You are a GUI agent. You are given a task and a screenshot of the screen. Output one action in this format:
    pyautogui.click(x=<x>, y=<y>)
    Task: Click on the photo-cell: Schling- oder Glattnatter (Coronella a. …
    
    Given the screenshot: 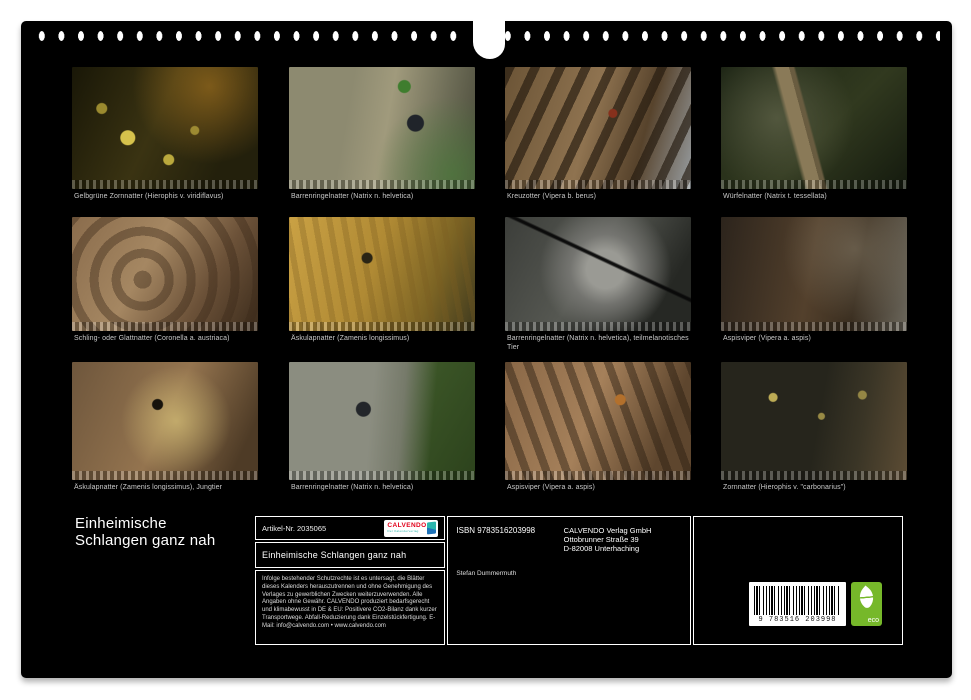 What is the action you would take?
    pyautogui.click(x=165, y=280)
    